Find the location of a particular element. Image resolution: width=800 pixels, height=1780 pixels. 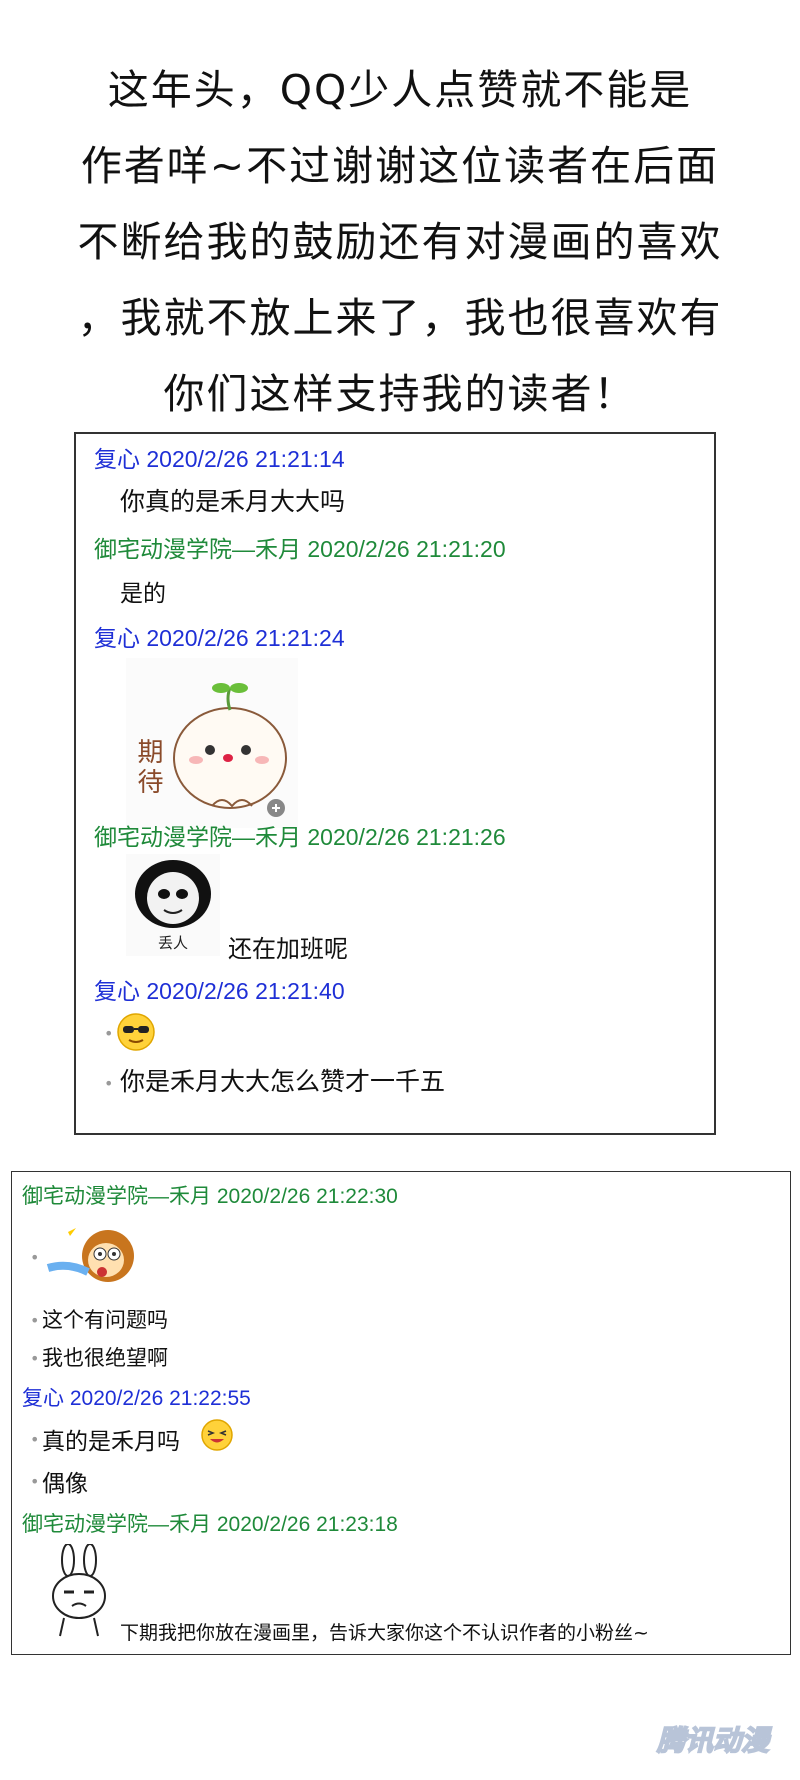

sunglasses-face-icon is located at coordinates (136, 1032).